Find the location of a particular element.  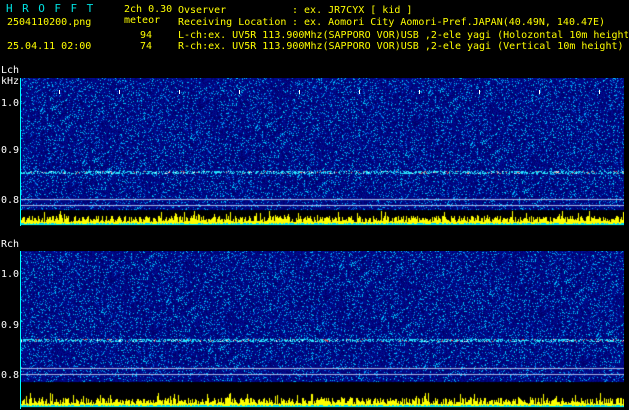

lch-title: Lch is located at coordinates (10, 70).